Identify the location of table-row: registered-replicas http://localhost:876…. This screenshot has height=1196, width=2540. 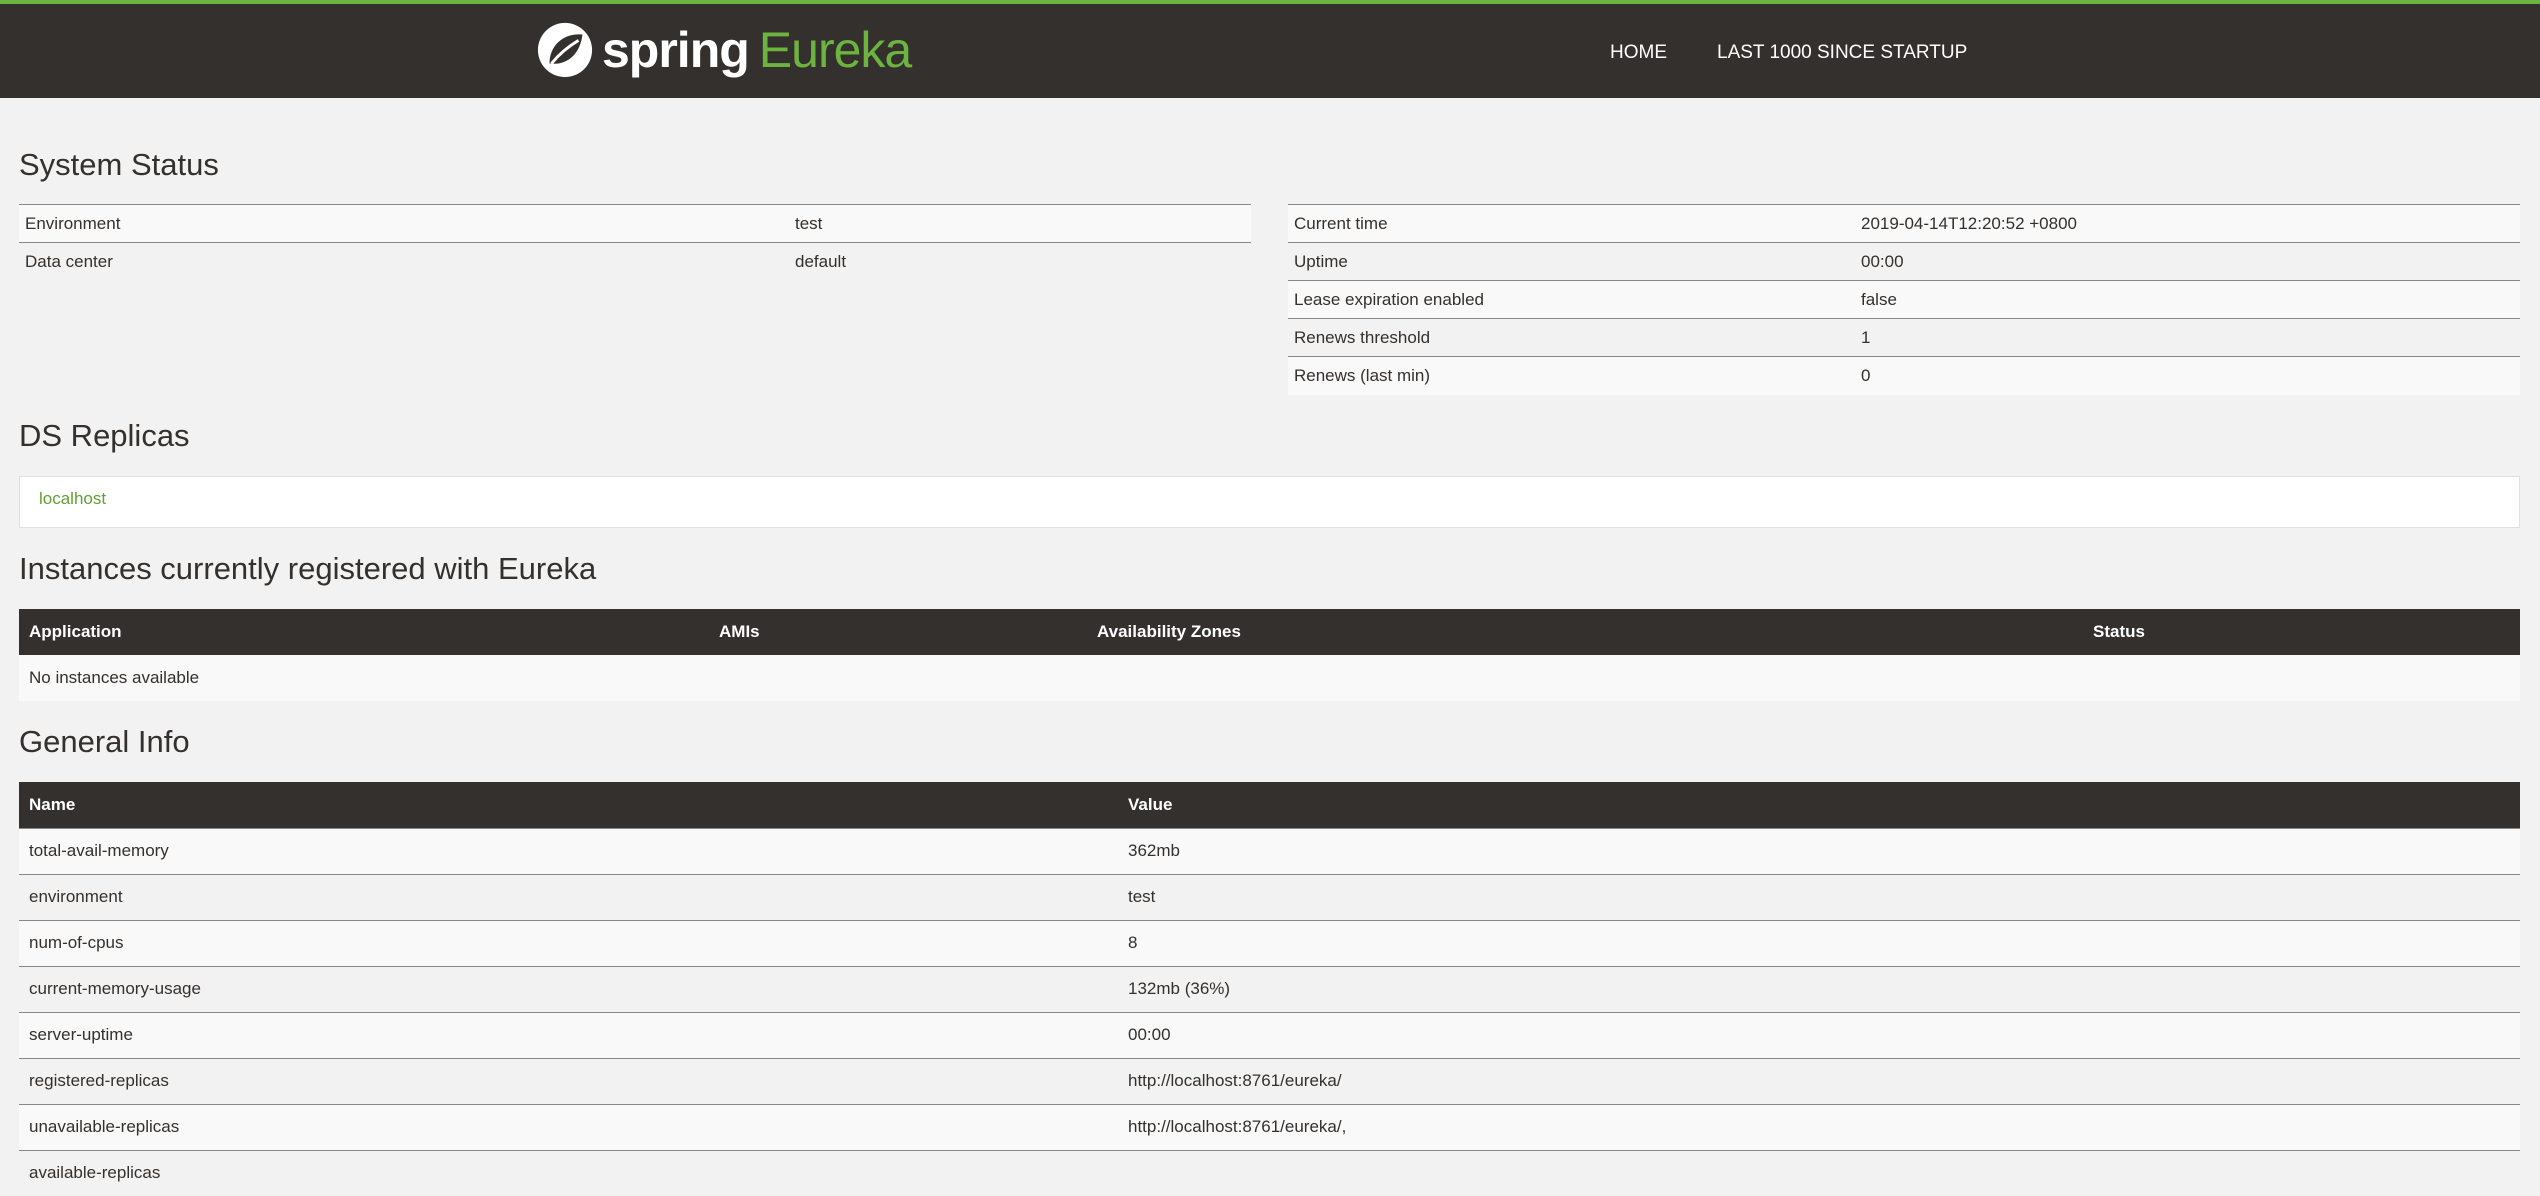
(1269, 1080).